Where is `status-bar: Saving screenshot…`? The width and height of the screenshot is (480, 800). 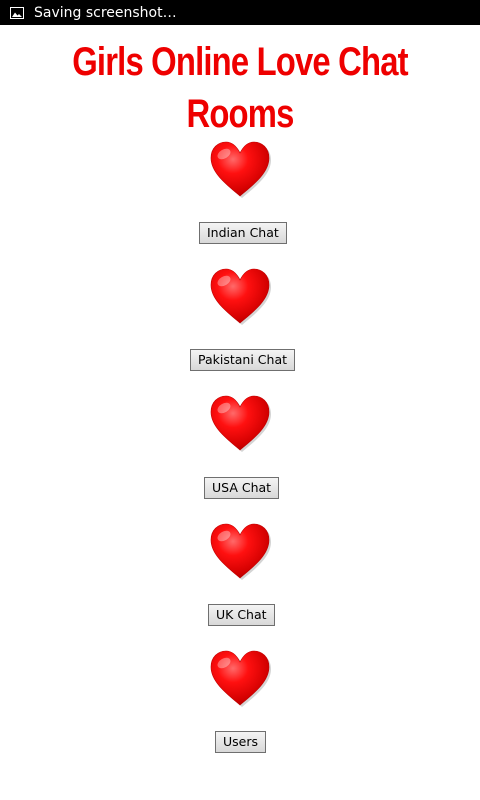 status-bar: Saving screenshot… is located at coordinates (240, 12).